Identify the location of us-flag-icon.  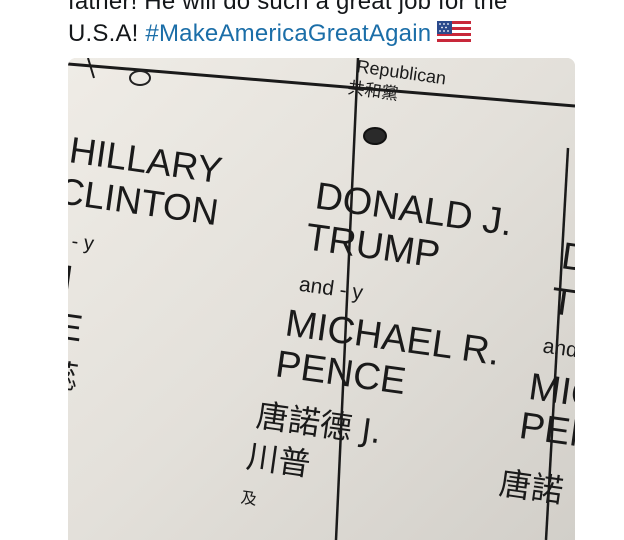
(454, 37).